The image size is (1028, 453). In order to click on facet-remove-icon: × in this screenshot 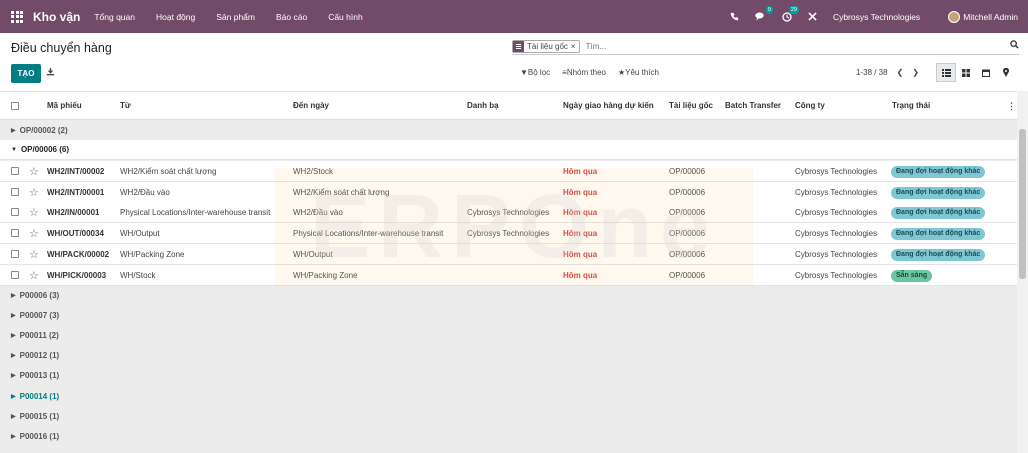, I will do `click(575, 46)`.